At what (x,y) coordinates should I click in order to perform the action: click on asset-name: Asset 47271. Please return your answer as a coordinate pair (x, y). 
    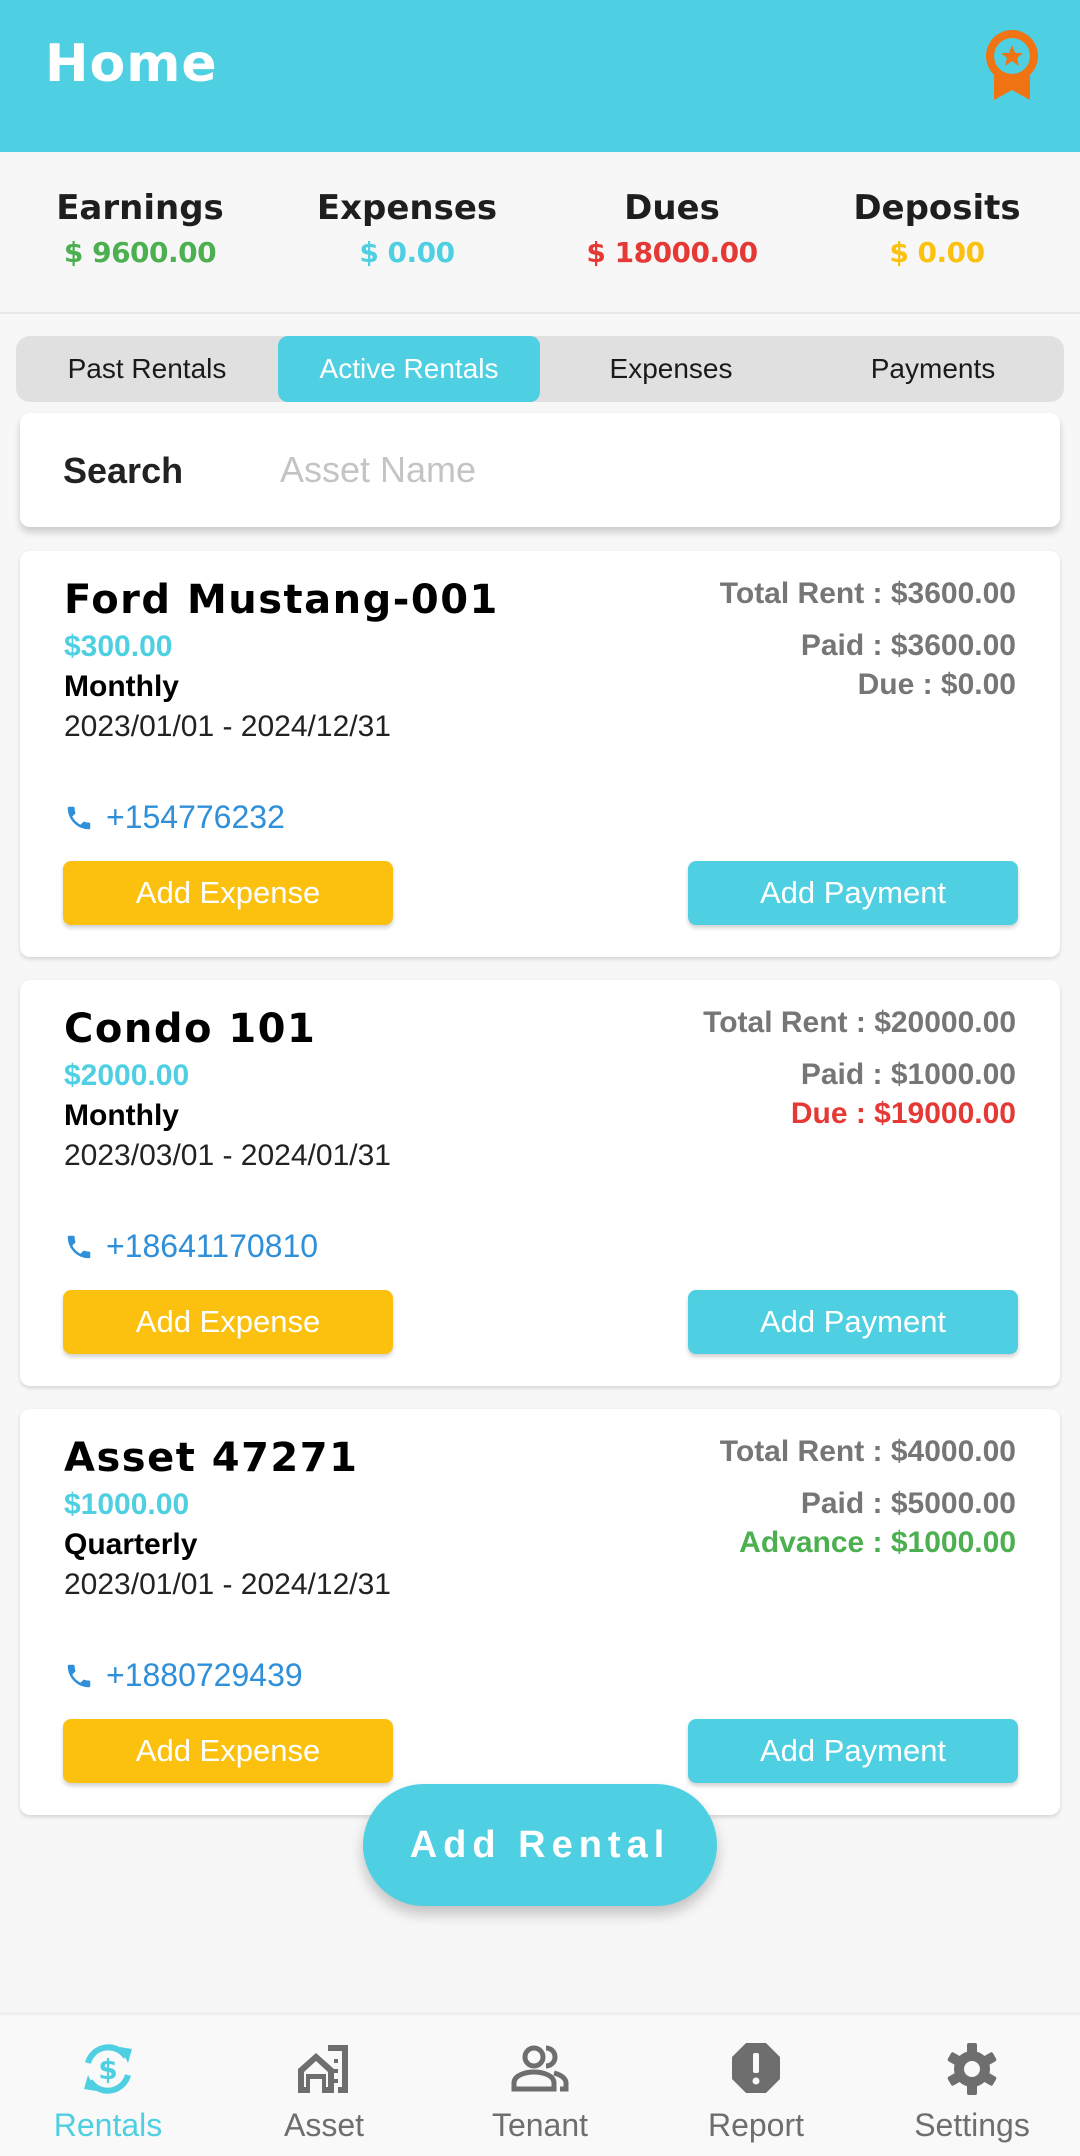
    Looking at the image, I should click on (211, 1458).